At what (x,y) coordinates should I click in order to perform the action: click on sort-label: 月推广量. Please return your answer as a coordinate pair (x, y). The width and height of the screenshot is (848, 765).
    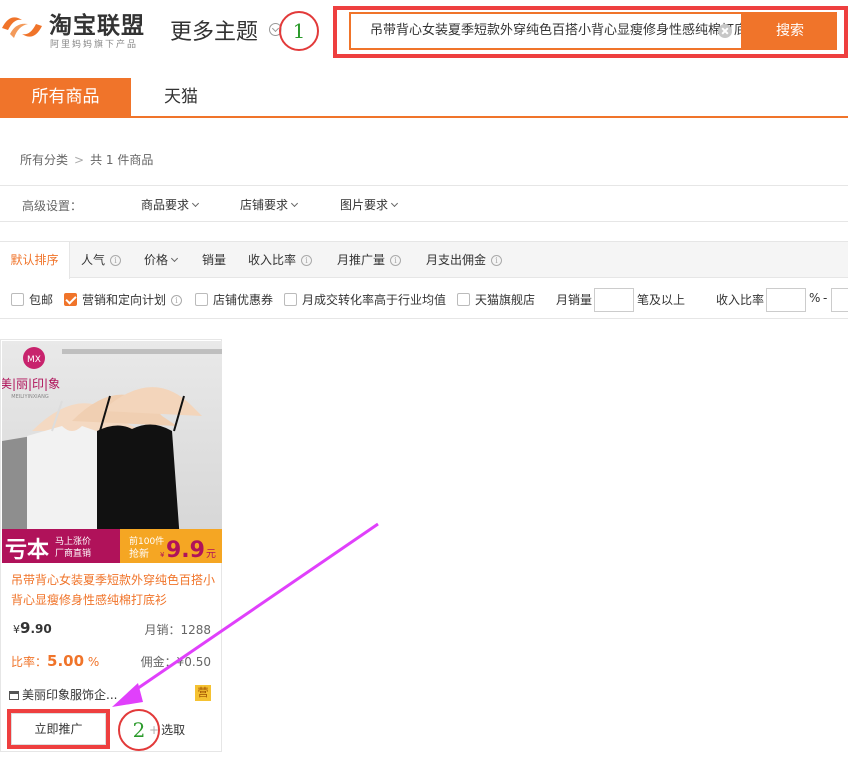
    Looking at the image, I should click on (361, 260).